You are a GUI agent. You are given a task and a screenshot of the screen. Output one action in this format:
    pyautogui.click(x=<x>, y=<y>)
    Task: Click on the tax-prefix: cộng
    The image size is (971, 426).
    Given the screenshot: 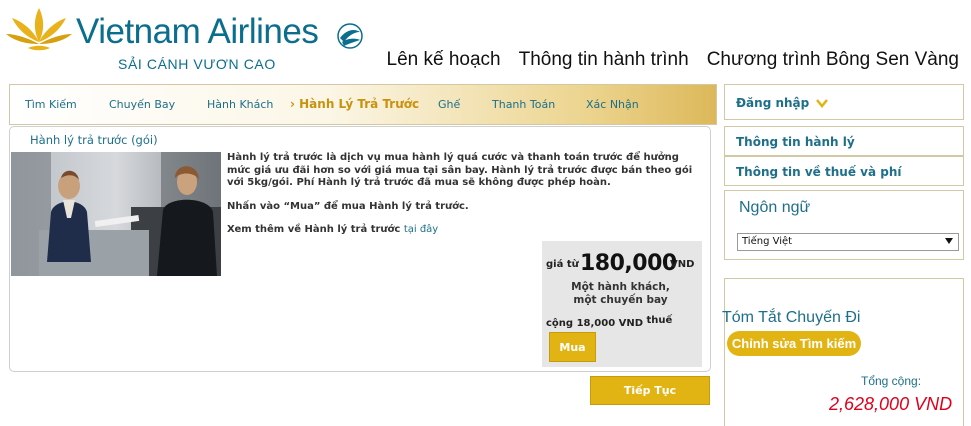 What is the action you would take?
    pyautogui.click(x=560, y=323)
    